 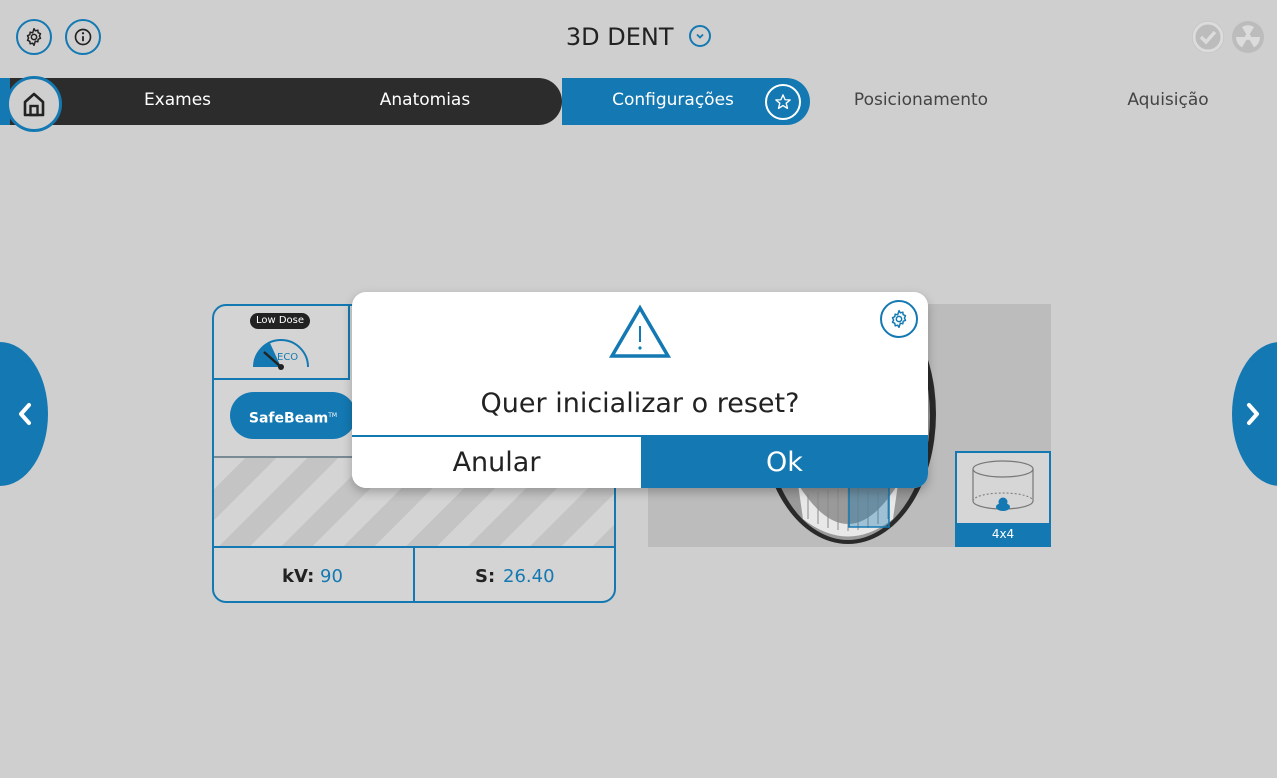 I want to click on kv-value: 90, so click(x=331, y=576).